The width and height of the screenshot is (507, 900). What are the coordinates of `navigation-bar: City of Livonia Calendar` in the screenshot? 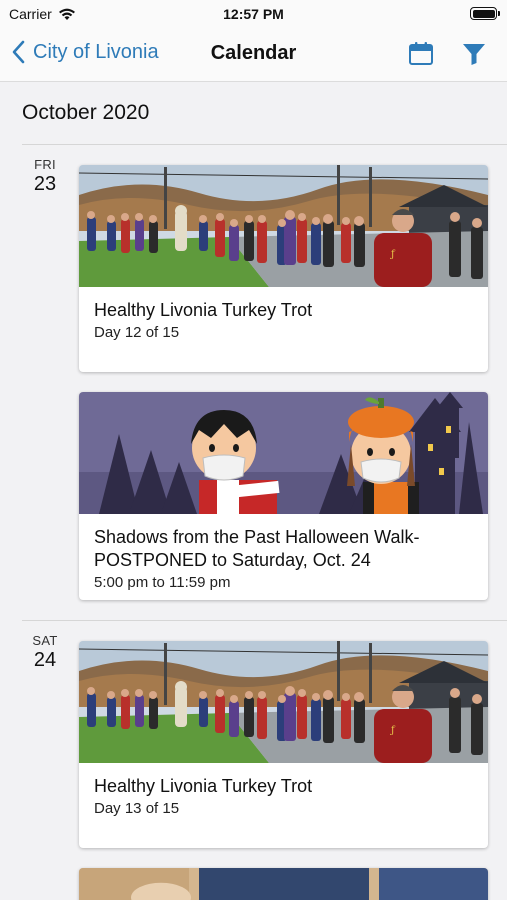 It's located at (253, 55).